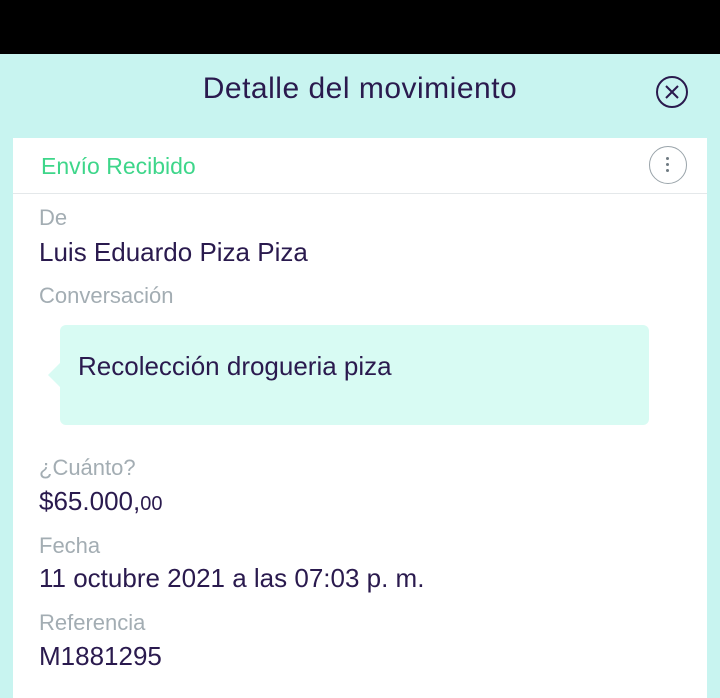  I want to click on close-icon, so click(672, 92).